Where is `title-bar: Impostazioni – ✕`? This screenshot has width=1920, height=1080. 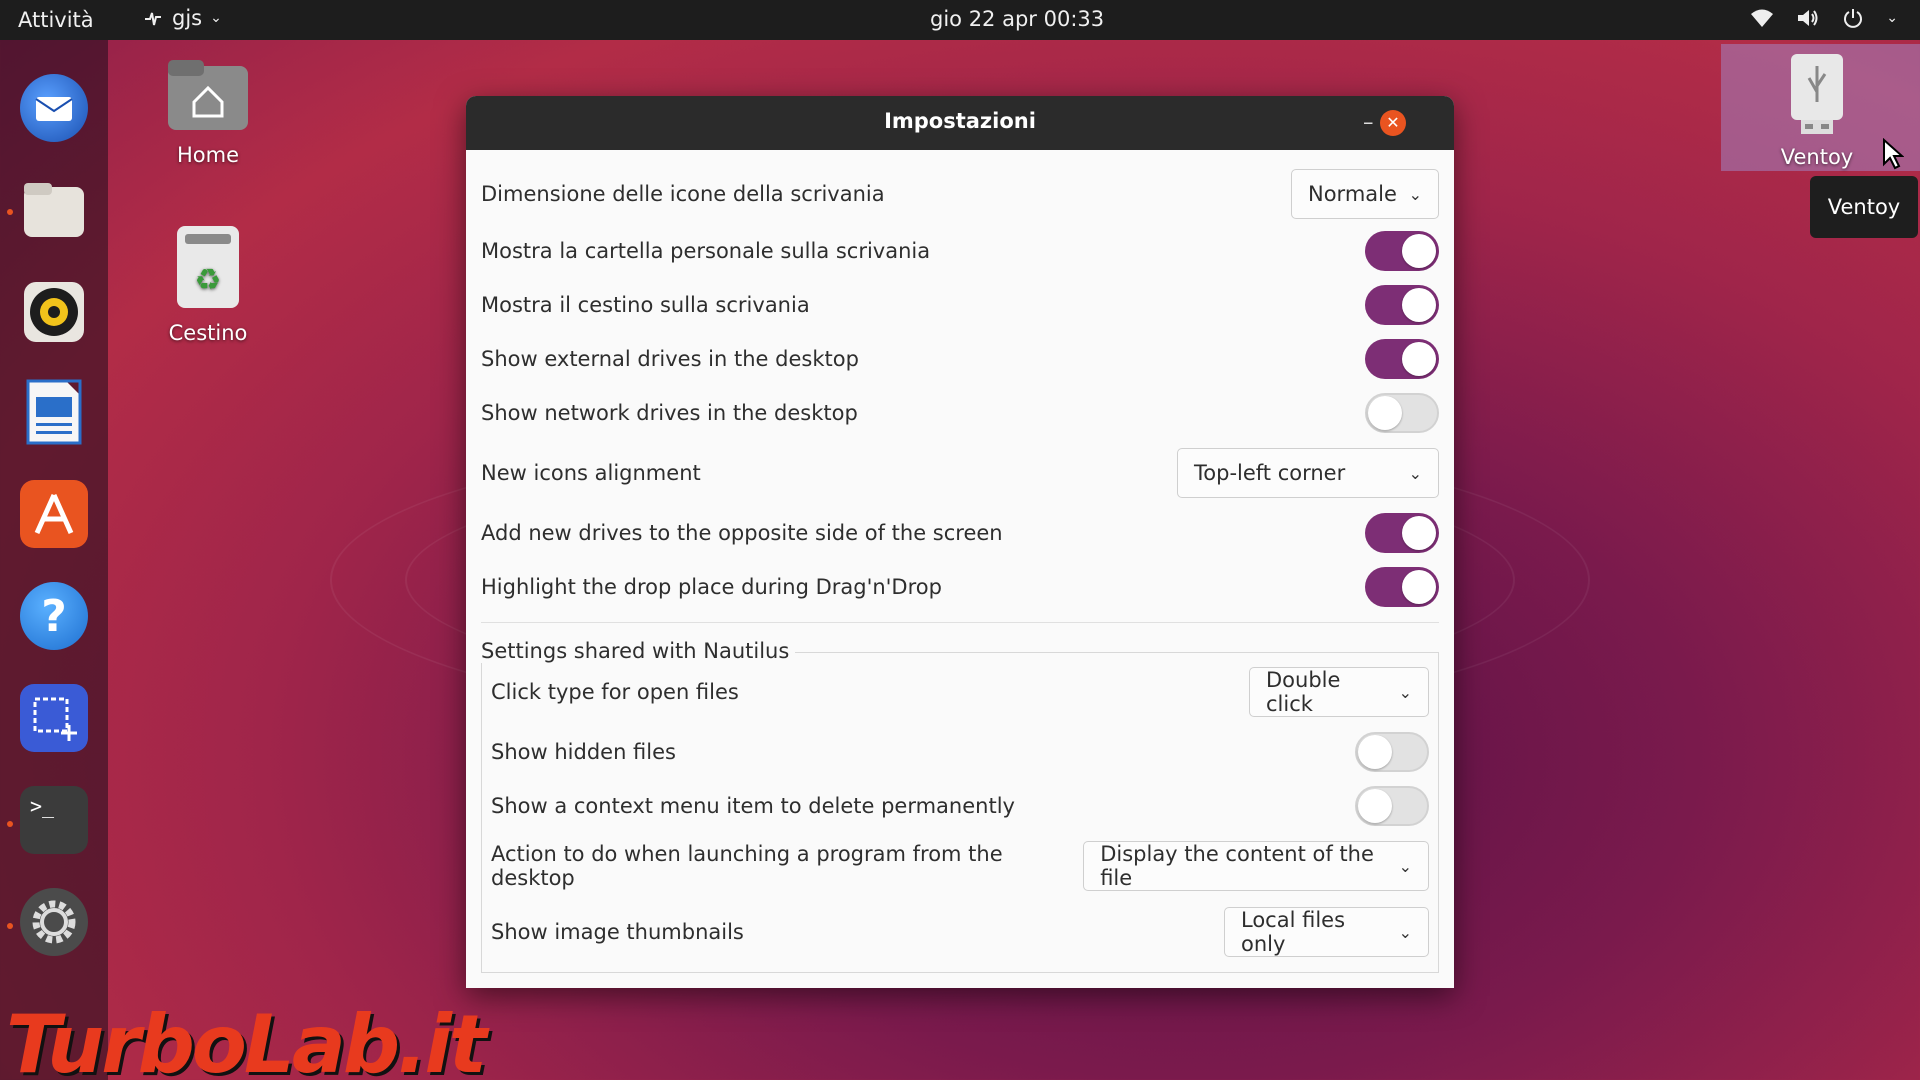
title-bar: Impostazioni – ✕ is located at coordinates (960, 123).